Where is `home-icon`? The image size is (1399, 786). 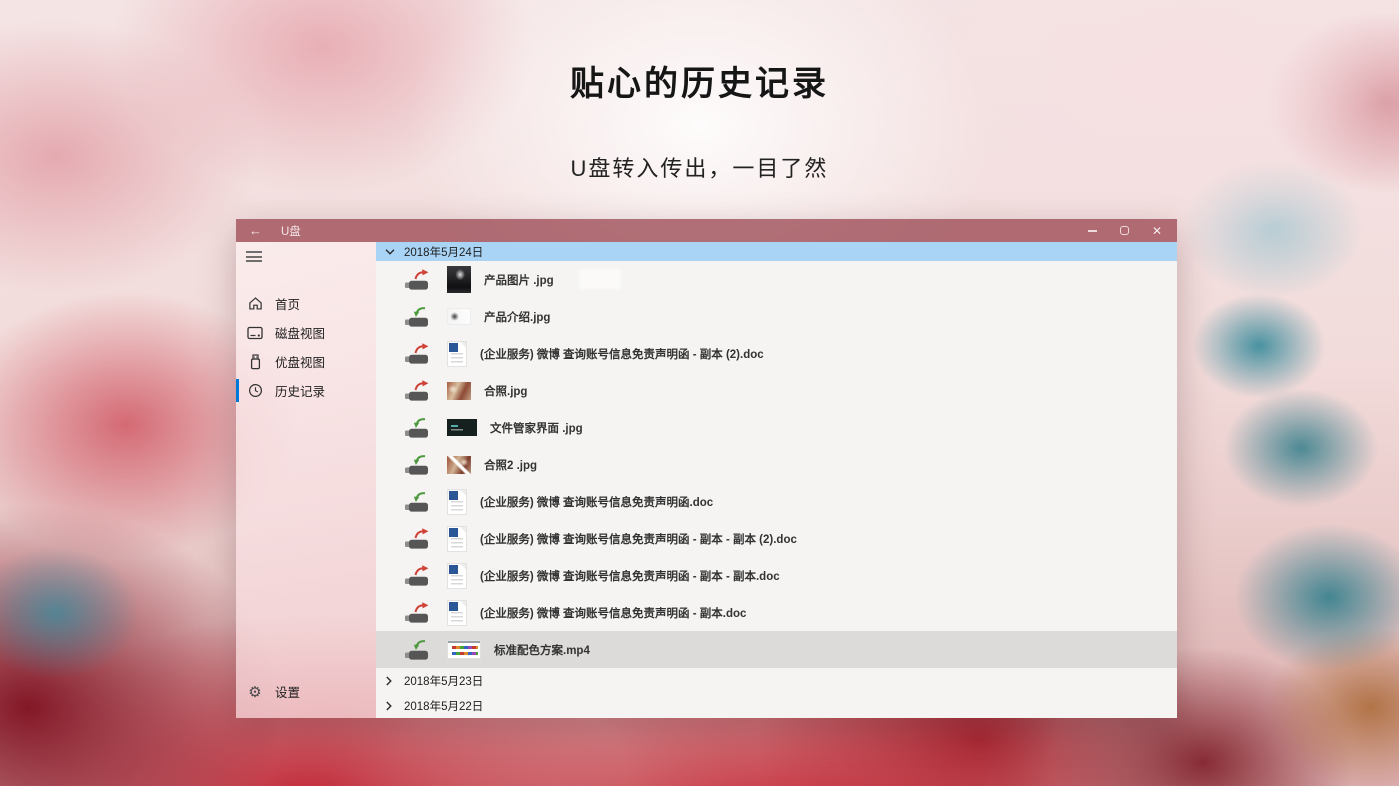
home-icon is located at coordinates (255, 304).